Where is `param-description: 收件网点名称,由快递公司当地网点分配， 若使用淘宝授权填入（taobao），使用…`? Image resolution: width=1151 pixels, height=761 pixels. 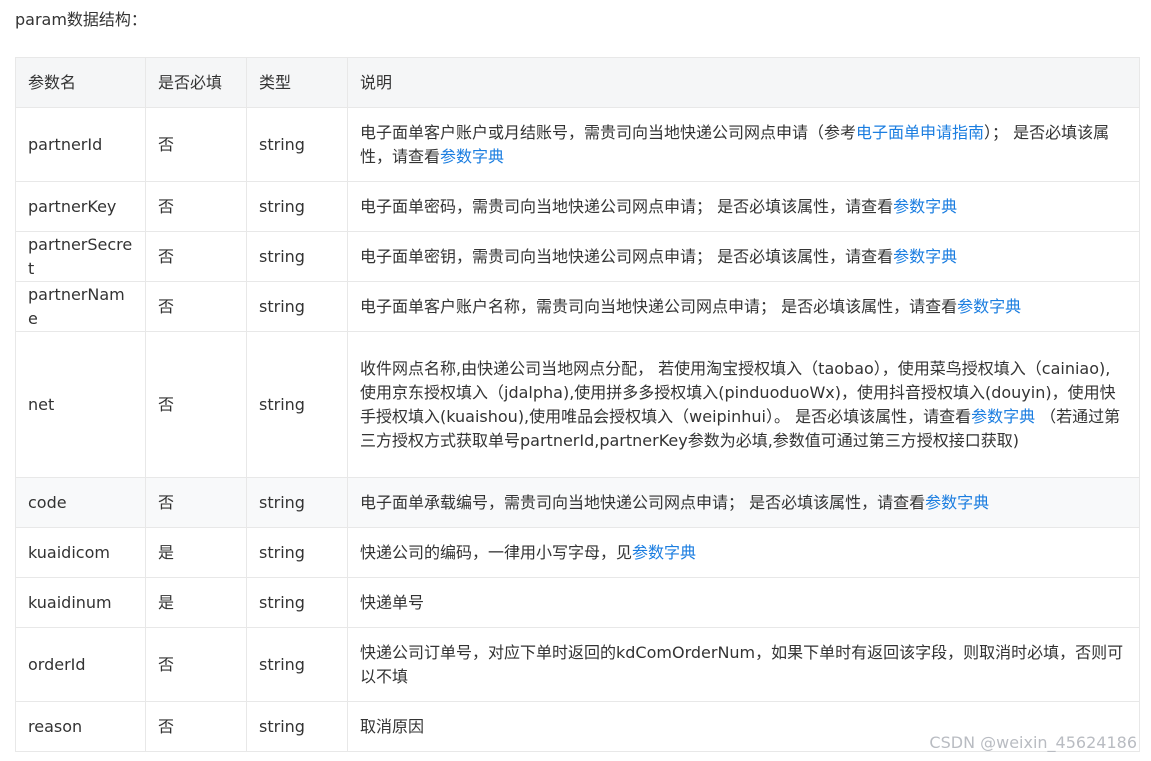 param-description: 收件网点名称,由快递公司当地网点分配， 若使用淘宝授权填入（taobao），使用… is located at coordinates (743, 404).